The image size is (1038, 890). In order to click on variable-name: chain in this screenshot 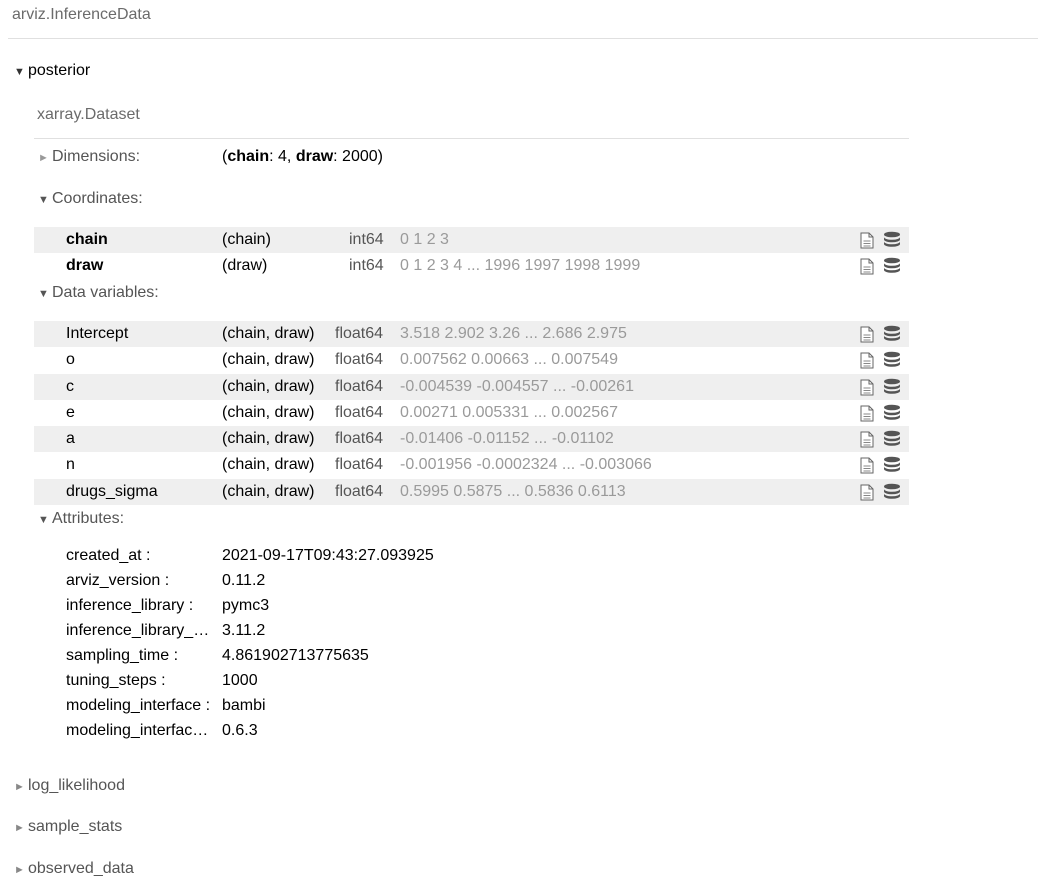, I will do `click(87, 239)`.